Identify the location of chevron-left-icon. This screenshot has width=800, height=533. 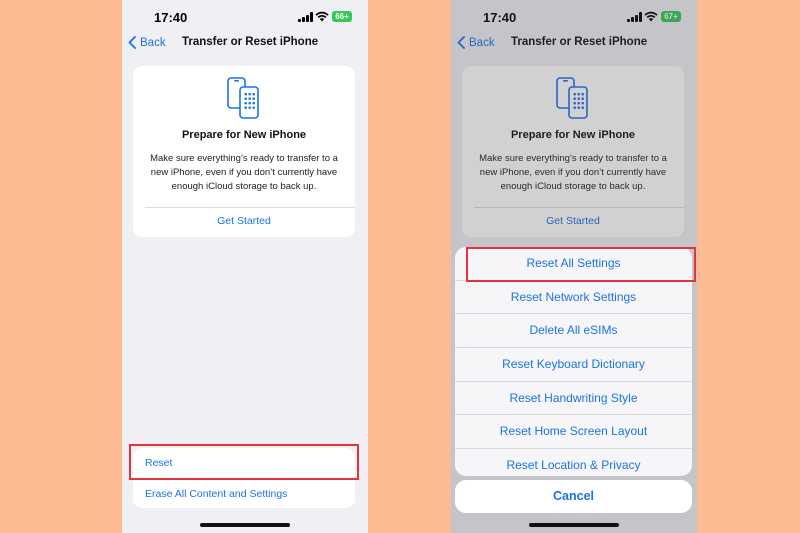
(132, 42).